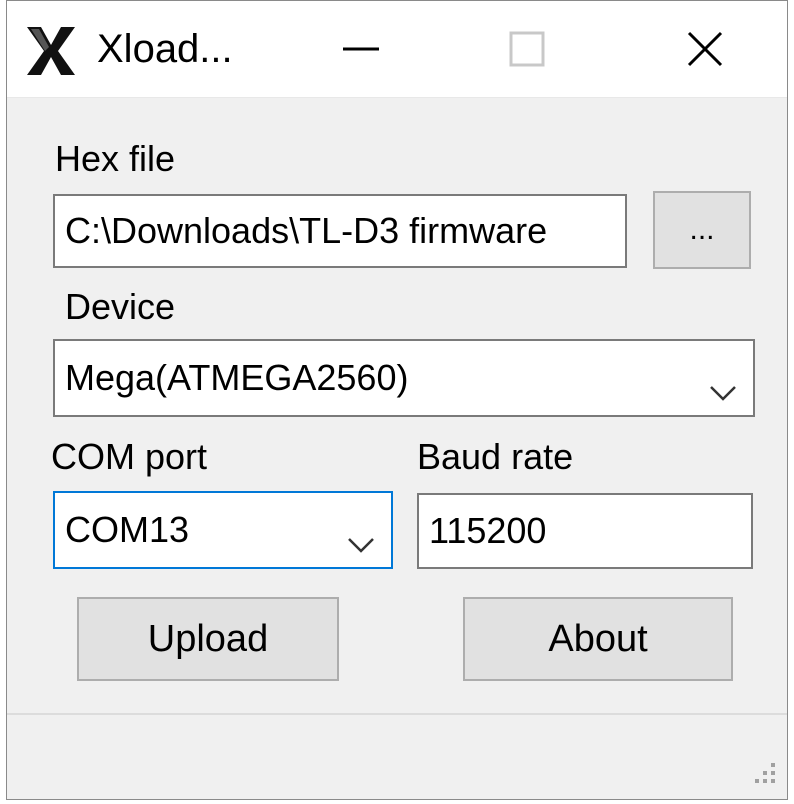  Describe the element at coordinates (361, 49) in the screenshot. I see `minimize-icon` at that location.